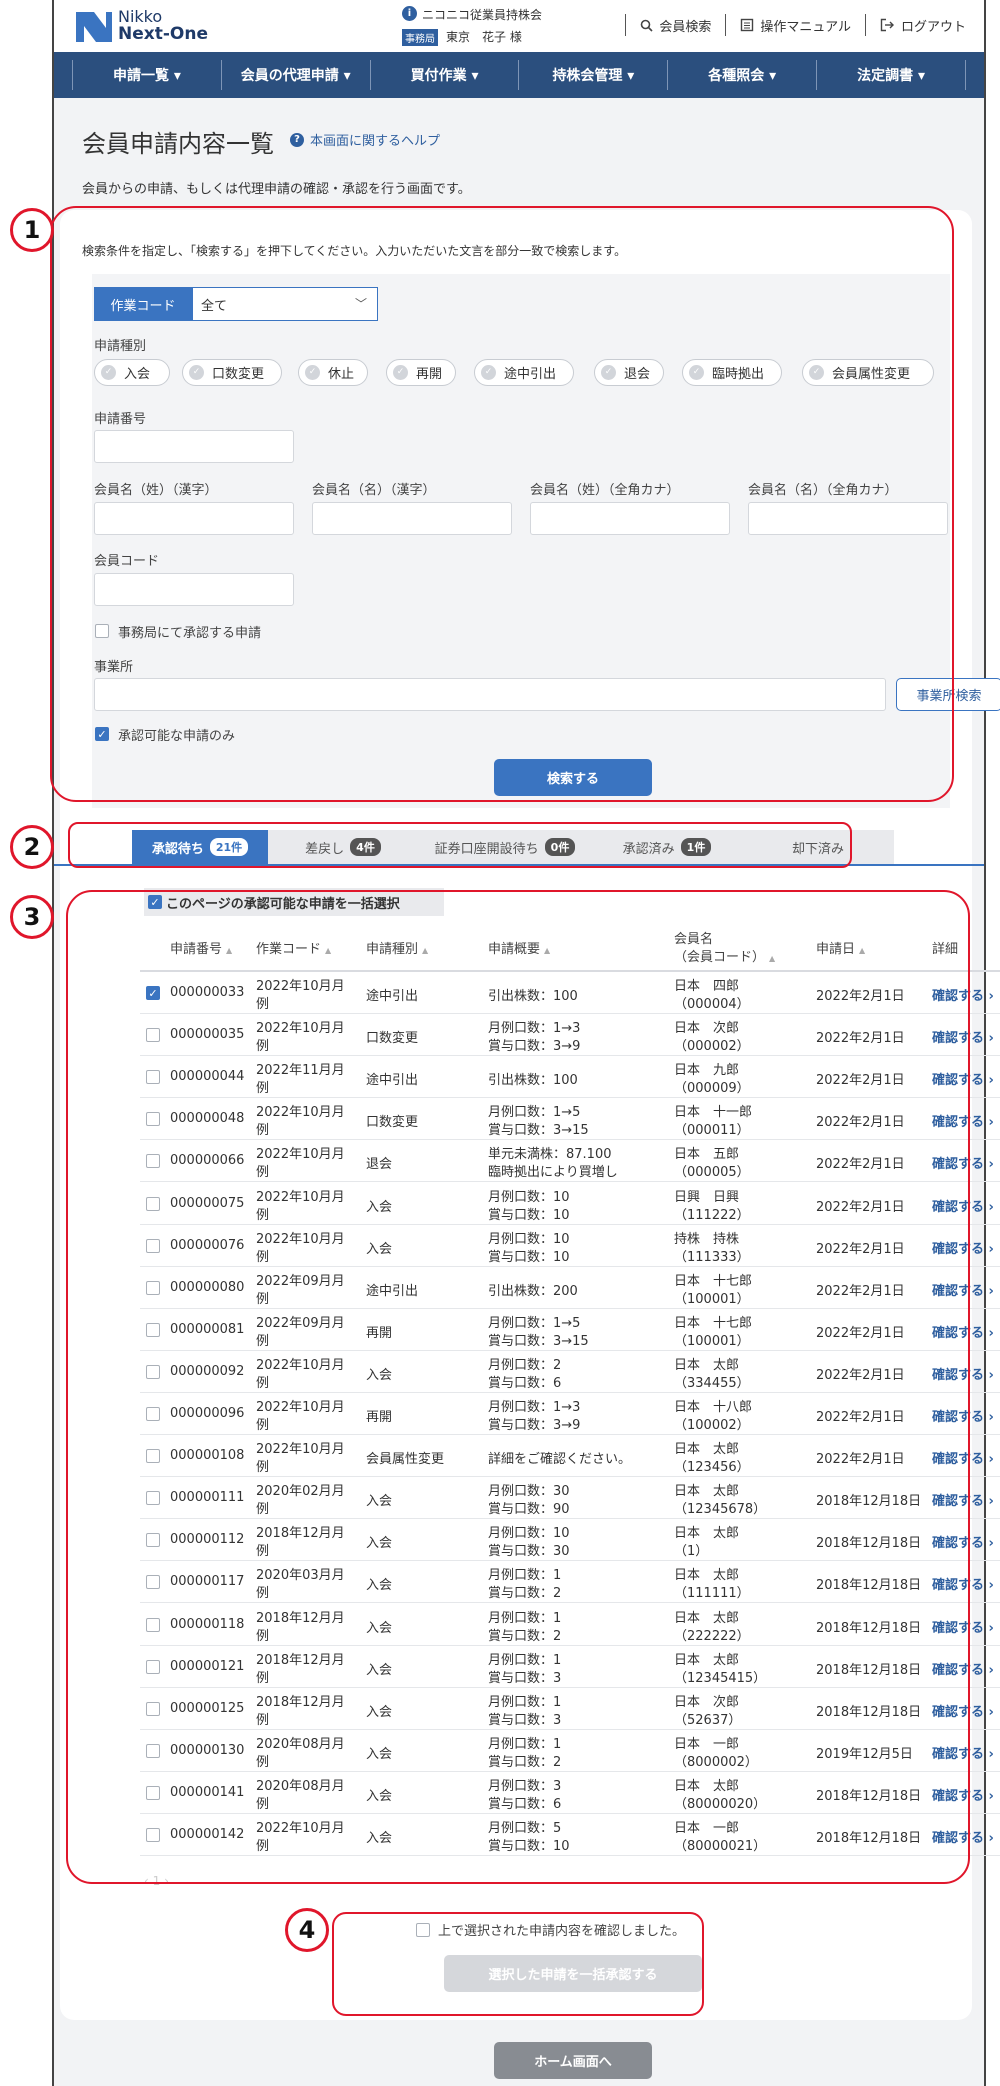 The width and height of the screenshot is (1000, 2086). What do you see at coordinates (477, 26) in the screenshot?
I see `account-info: i ニコニコ従業員持株会 事務局 東京 花子 様` at bounding box center [477, 26].